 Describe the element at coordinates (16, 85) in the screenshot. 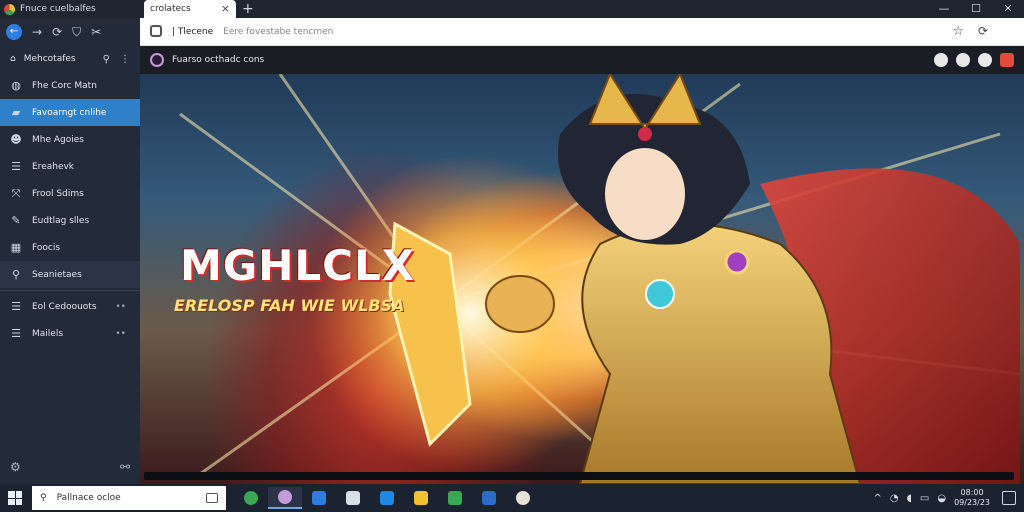

I see `globe-icon: ◍` at that location.